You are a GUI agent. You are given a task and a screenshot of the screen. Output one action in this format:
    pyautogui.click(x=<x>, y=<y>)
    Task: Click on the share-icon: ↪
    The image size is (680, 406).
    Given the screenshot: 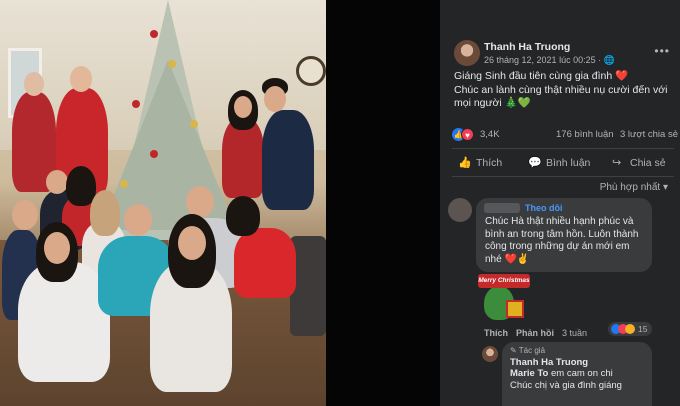 What is the action you would take?
    pyautogui.click(x=617, y=163)
    